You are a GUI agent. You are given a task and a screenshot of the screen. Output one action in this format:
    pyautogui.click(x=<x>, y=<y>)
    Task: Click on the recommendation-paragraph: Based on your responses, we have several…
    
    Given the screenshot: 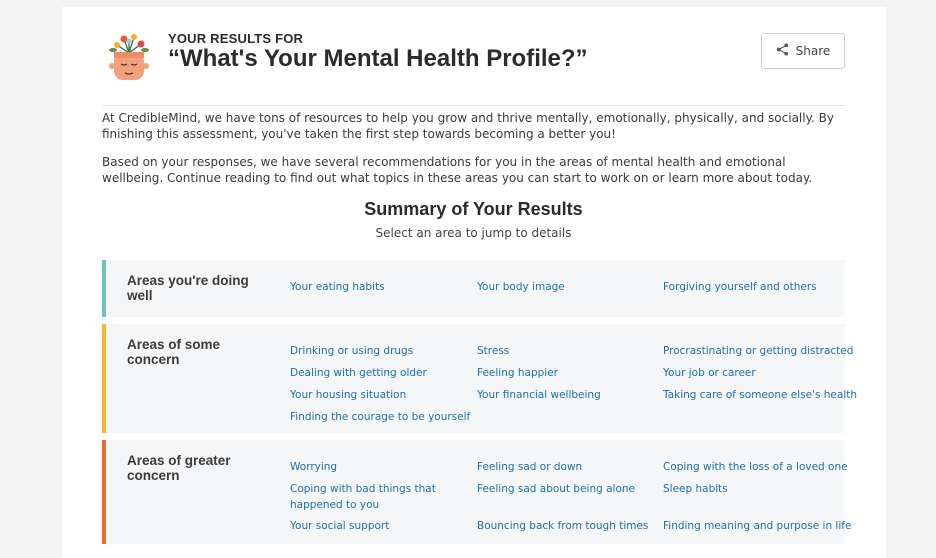 What is the action you would take?
    pyautogui.click(x=457, y=170)
    